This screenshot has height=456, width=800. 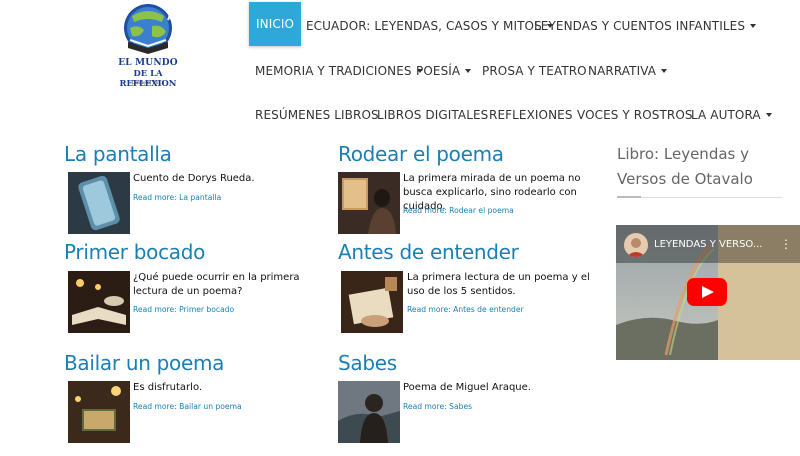 I want to click on logo-line3: Desde el 2013, so click(x=148, y=83).